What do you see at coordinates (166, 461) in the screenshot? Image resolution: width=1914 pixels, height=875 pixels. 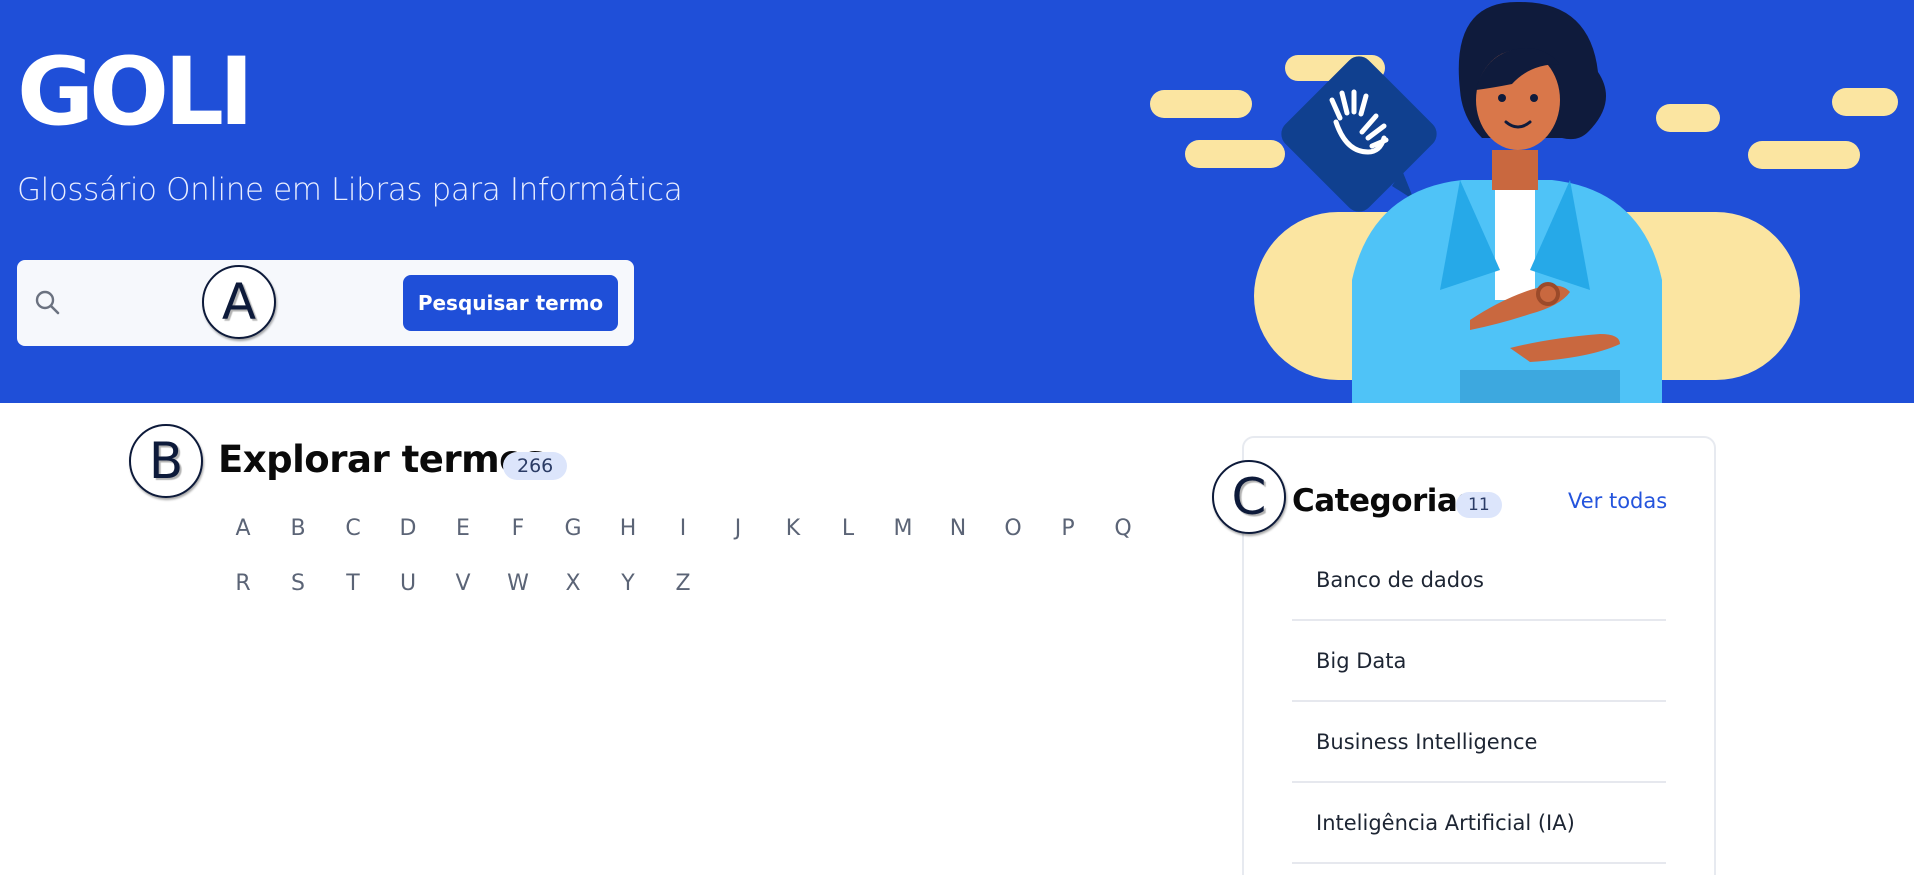 I see `callout-marker-b: B` at bounding box center [166, 461].